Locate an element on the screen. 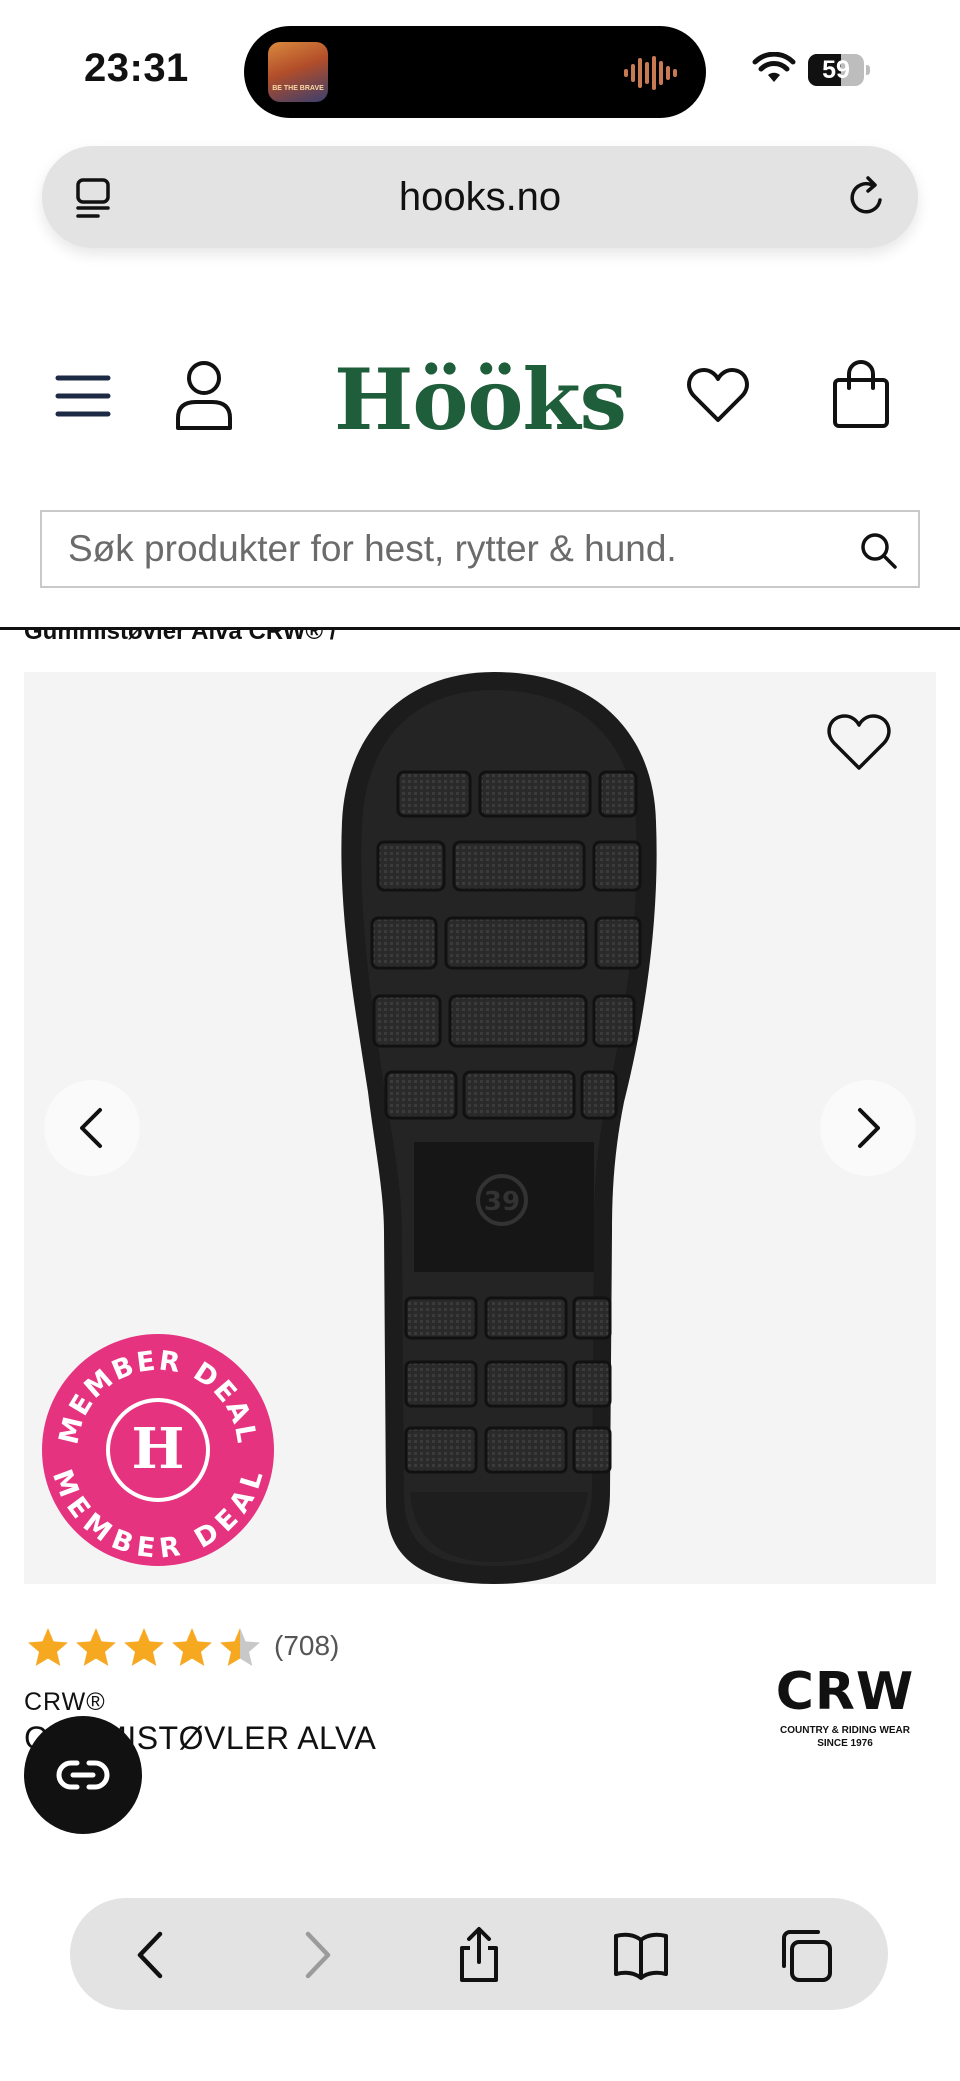 The image size is (960, 2081). now-playing-artwork-text: BE THE BRAVE is located at coordinates (298, 88).